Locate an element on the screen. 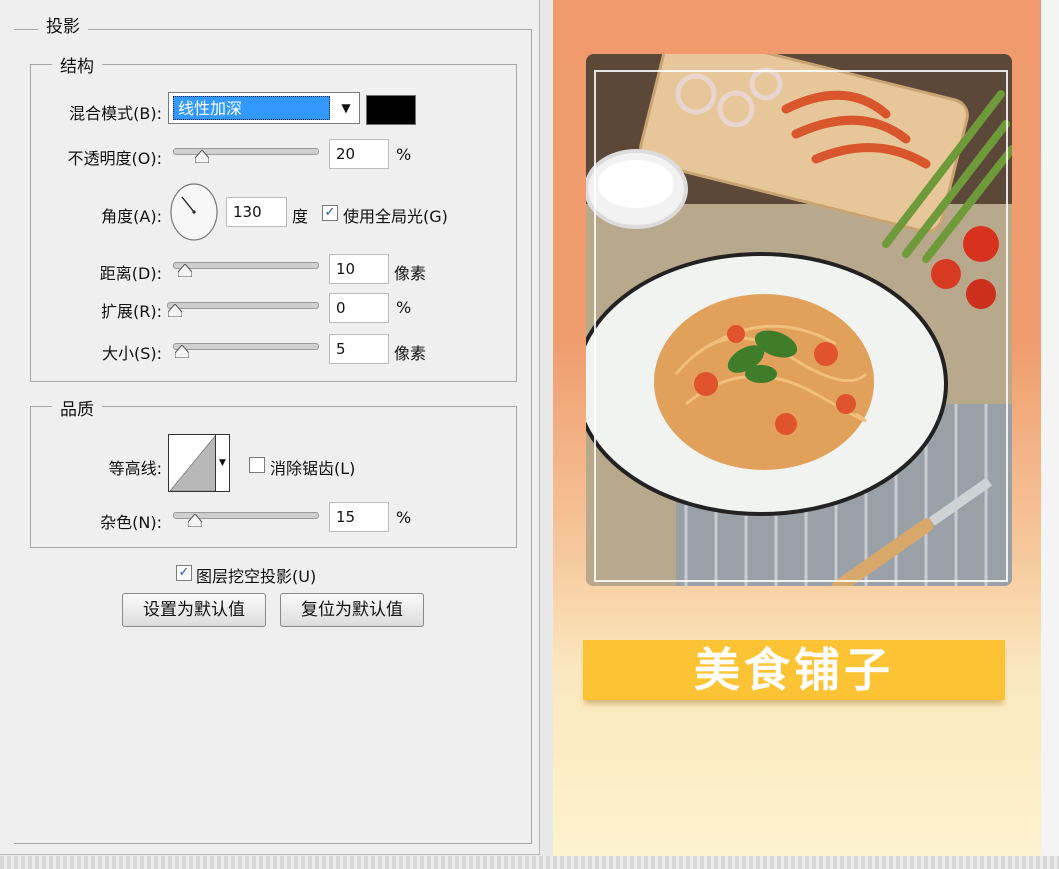 This screenshot has width=1059, height=869. anti-alias-checkbox is located at coordinates (257, 465).